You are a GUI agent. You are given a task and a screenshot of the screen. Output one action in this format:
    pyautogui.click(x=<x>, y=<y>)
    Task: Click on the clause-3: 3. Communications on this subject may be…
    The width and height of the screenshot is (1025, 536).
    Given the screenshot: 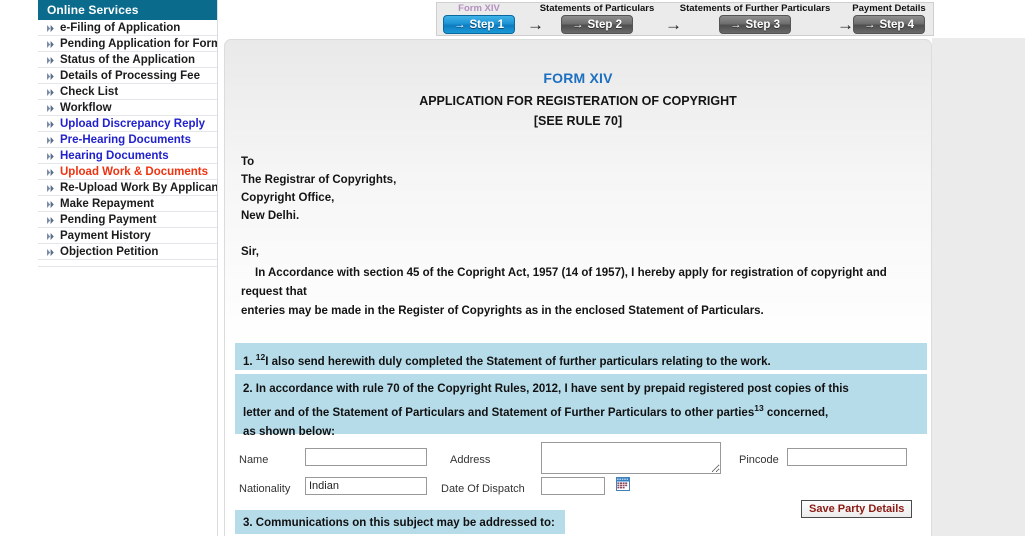 What is the action you would take?
    pyautogui.click(x=400, y=522)
    